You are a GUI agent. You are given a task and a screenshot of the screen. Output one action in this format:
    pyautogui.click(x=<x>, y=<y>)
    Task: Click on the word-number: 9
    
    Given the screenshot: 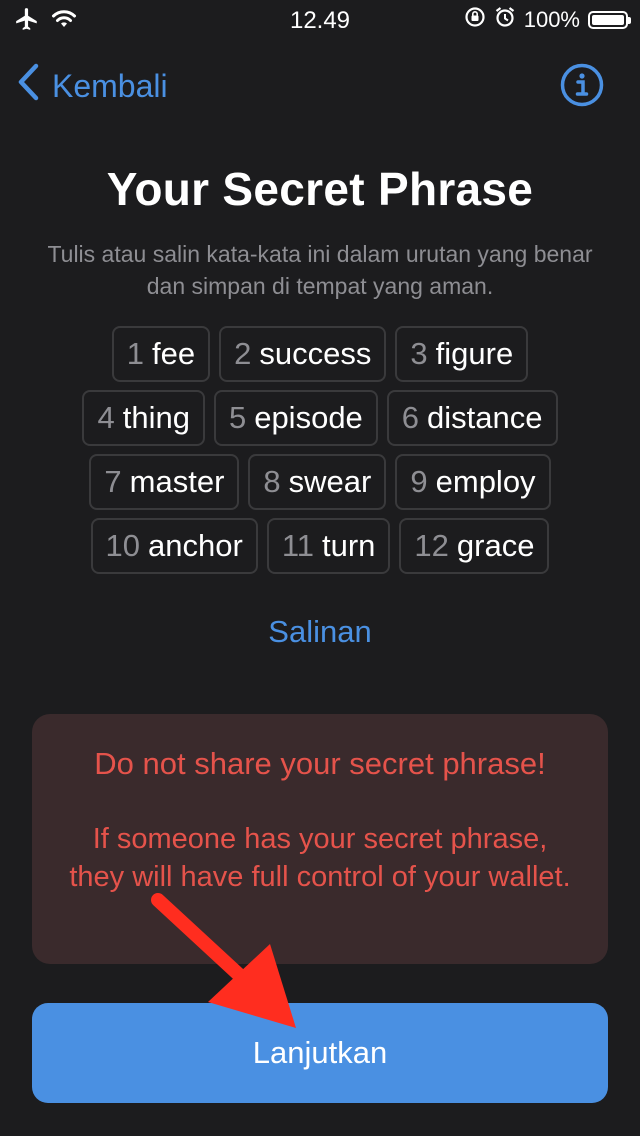 What is the action you would take?
    pyautogui.click(x=419, y=481)
    